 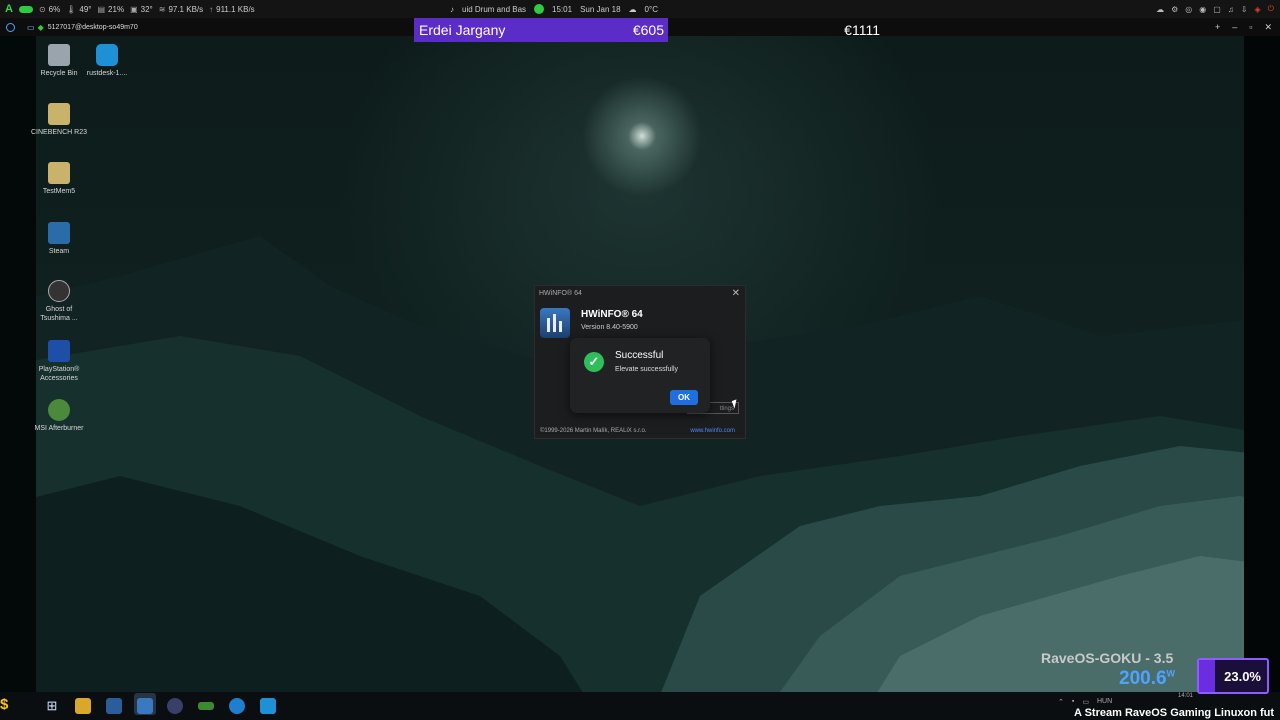 What do you see at coordinates (600, 9) in the screenshot?
I see `clock-date: Sun Jan 18` at bounding box center [600, 9].